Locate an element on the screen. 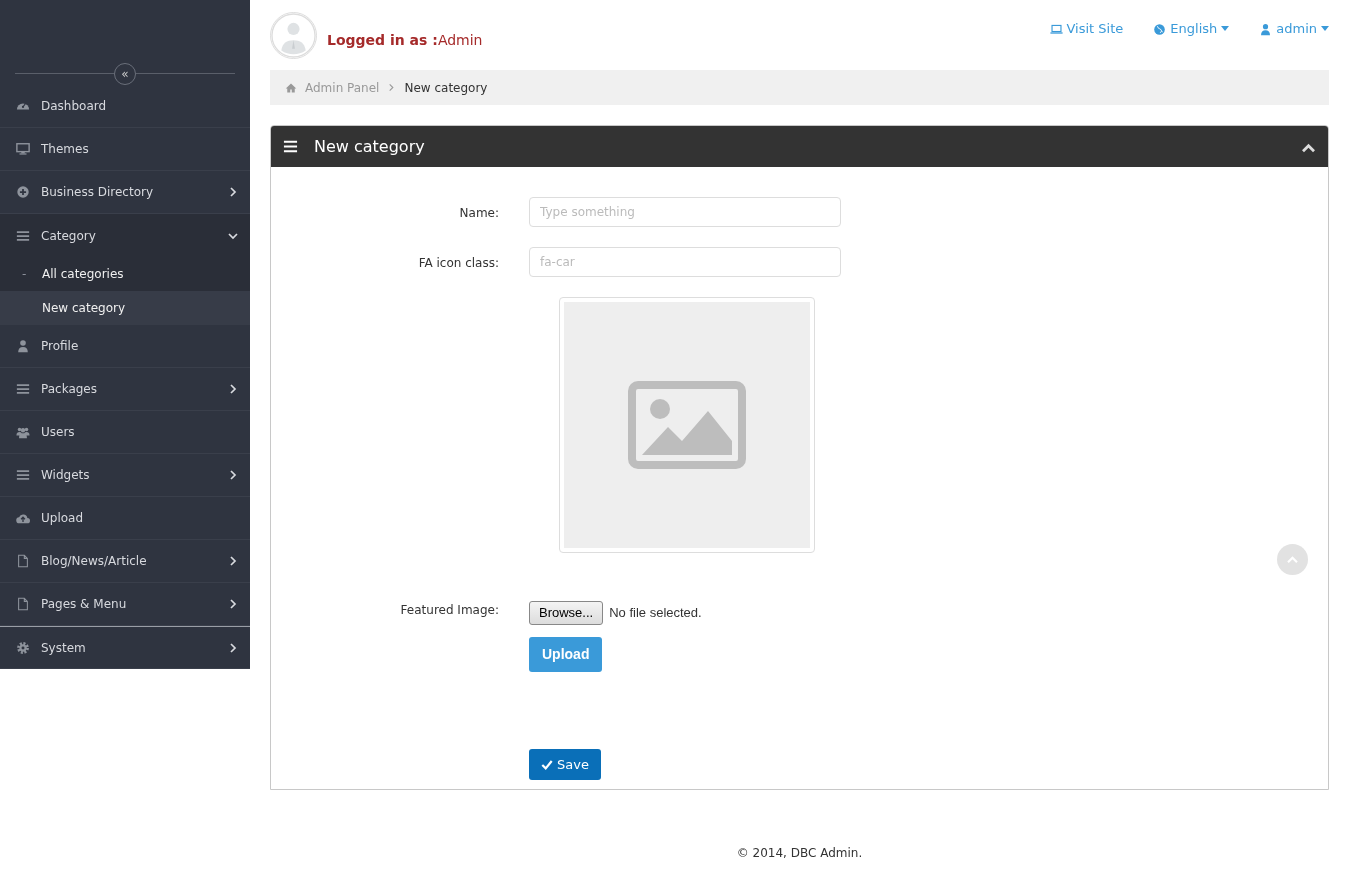 The image size is (1349, 892). sidebar-item: Packages is located at coordinates (125, 389).